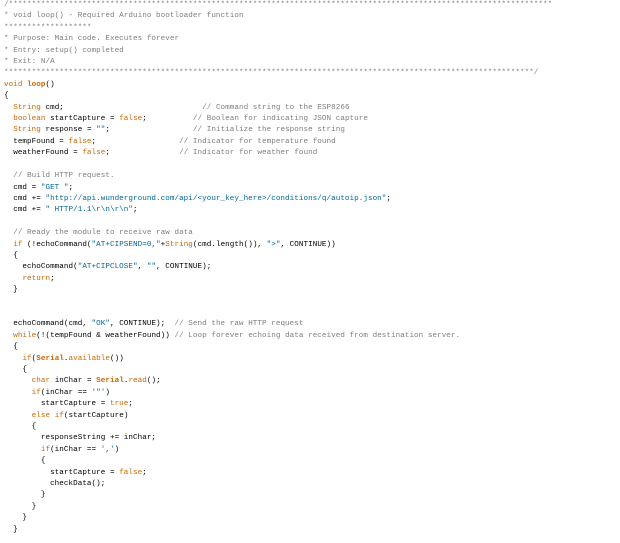  Describe the element at coordinates (312, 450) in the screenshot. I see `code-line: if(inChar == ',')` at that location.